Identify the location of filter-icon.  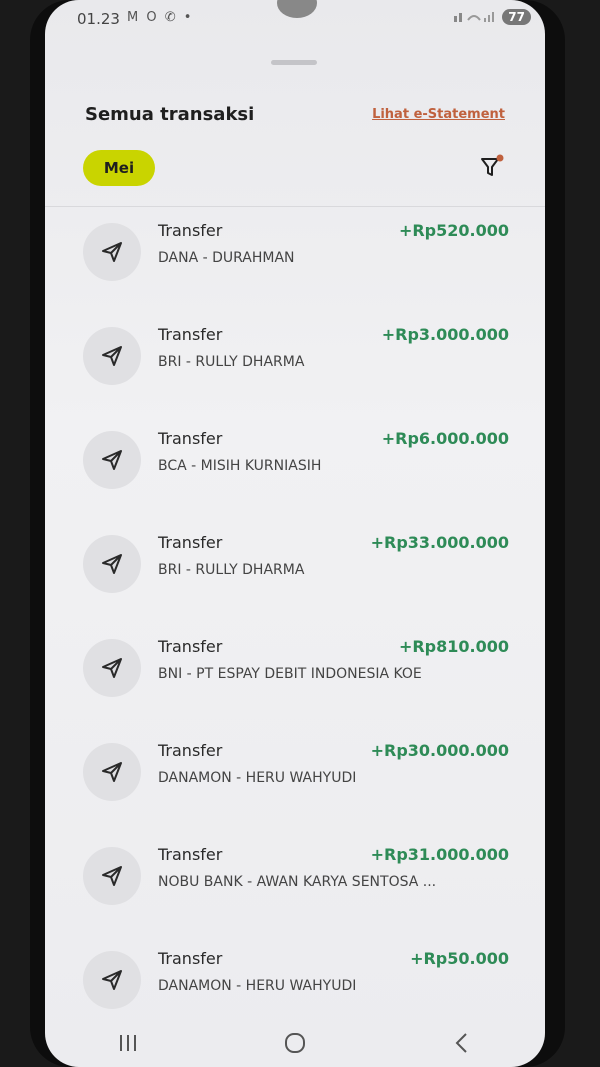
(492, 166).